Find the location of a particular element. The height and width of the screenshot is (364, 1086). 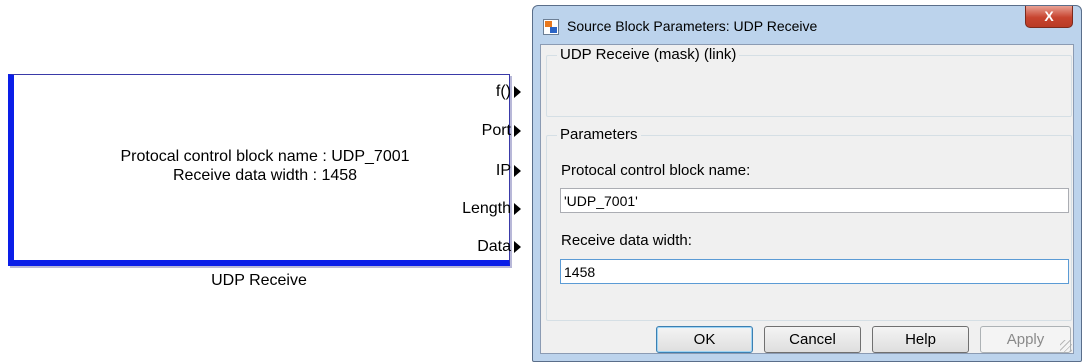

dialog-titlebar: Source Block Parameters: UDP Receive X is located at coordinates (807, 25).